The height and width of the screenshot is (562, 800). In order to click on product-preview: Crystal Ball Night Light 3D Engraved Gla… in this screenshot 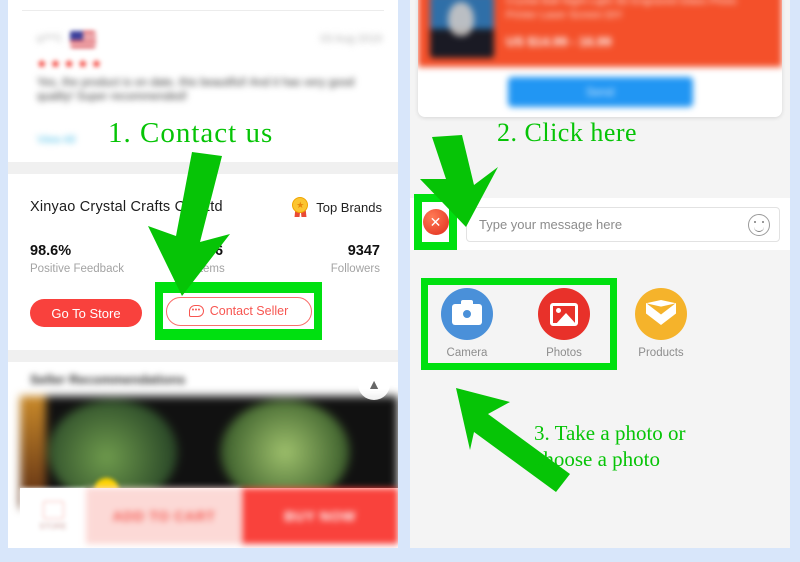, I will do `click(600, 33)`.